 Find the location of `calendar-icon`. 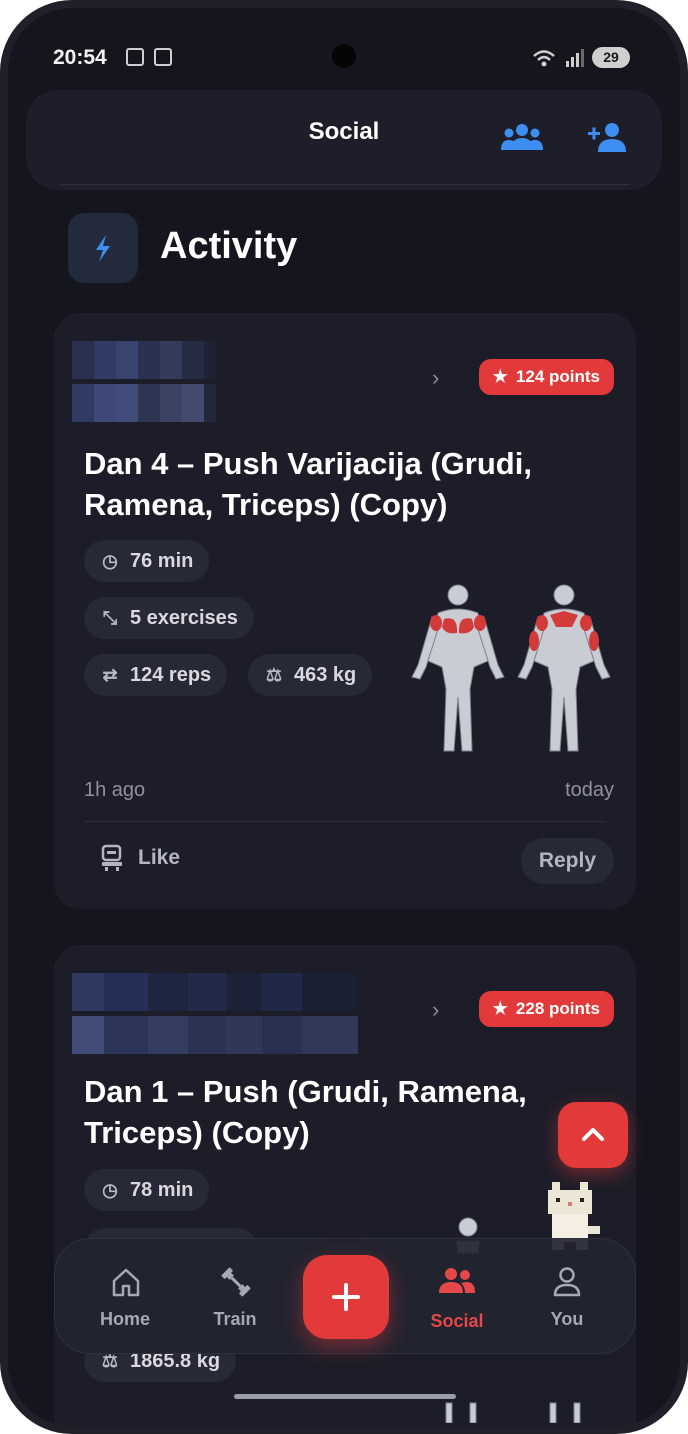

calendar-icon is located at coordinates (163, 57).